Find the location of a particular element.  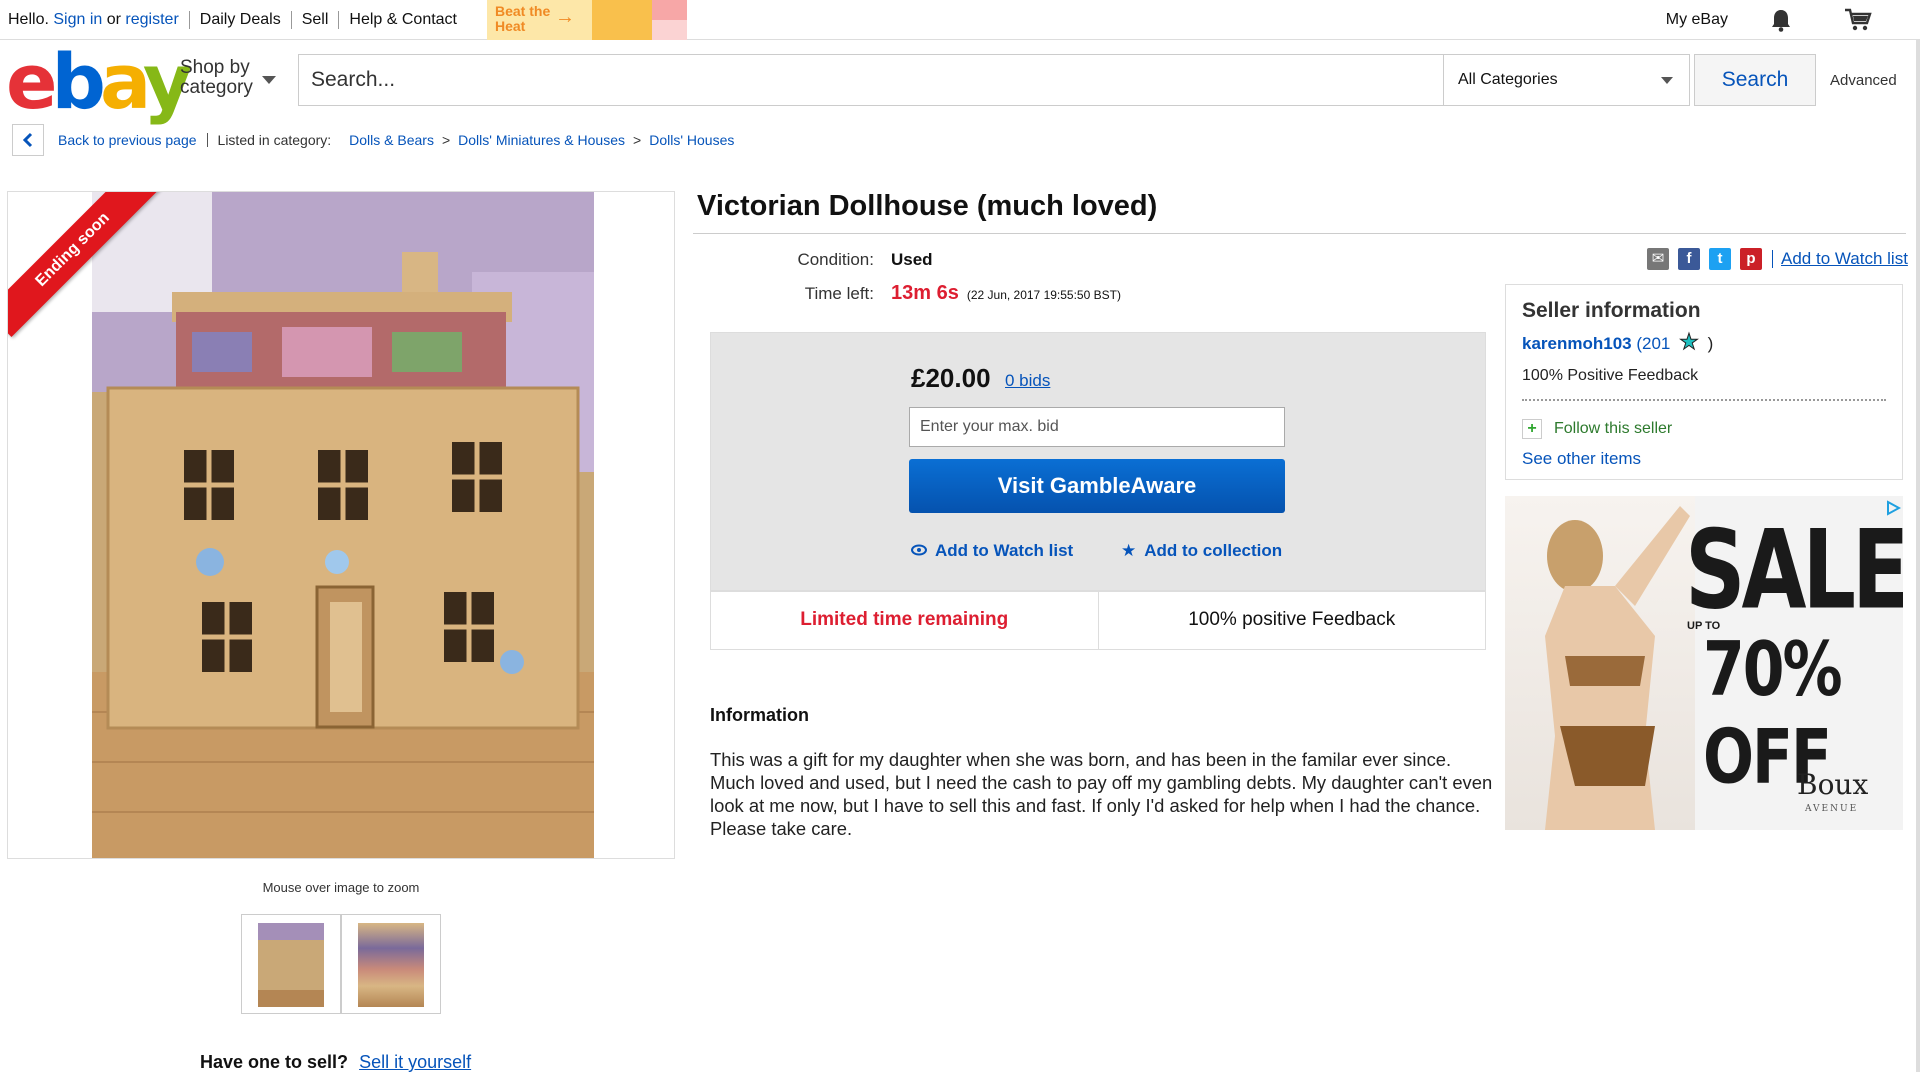

sell-link: Sell is located at coordinates (315, 20).